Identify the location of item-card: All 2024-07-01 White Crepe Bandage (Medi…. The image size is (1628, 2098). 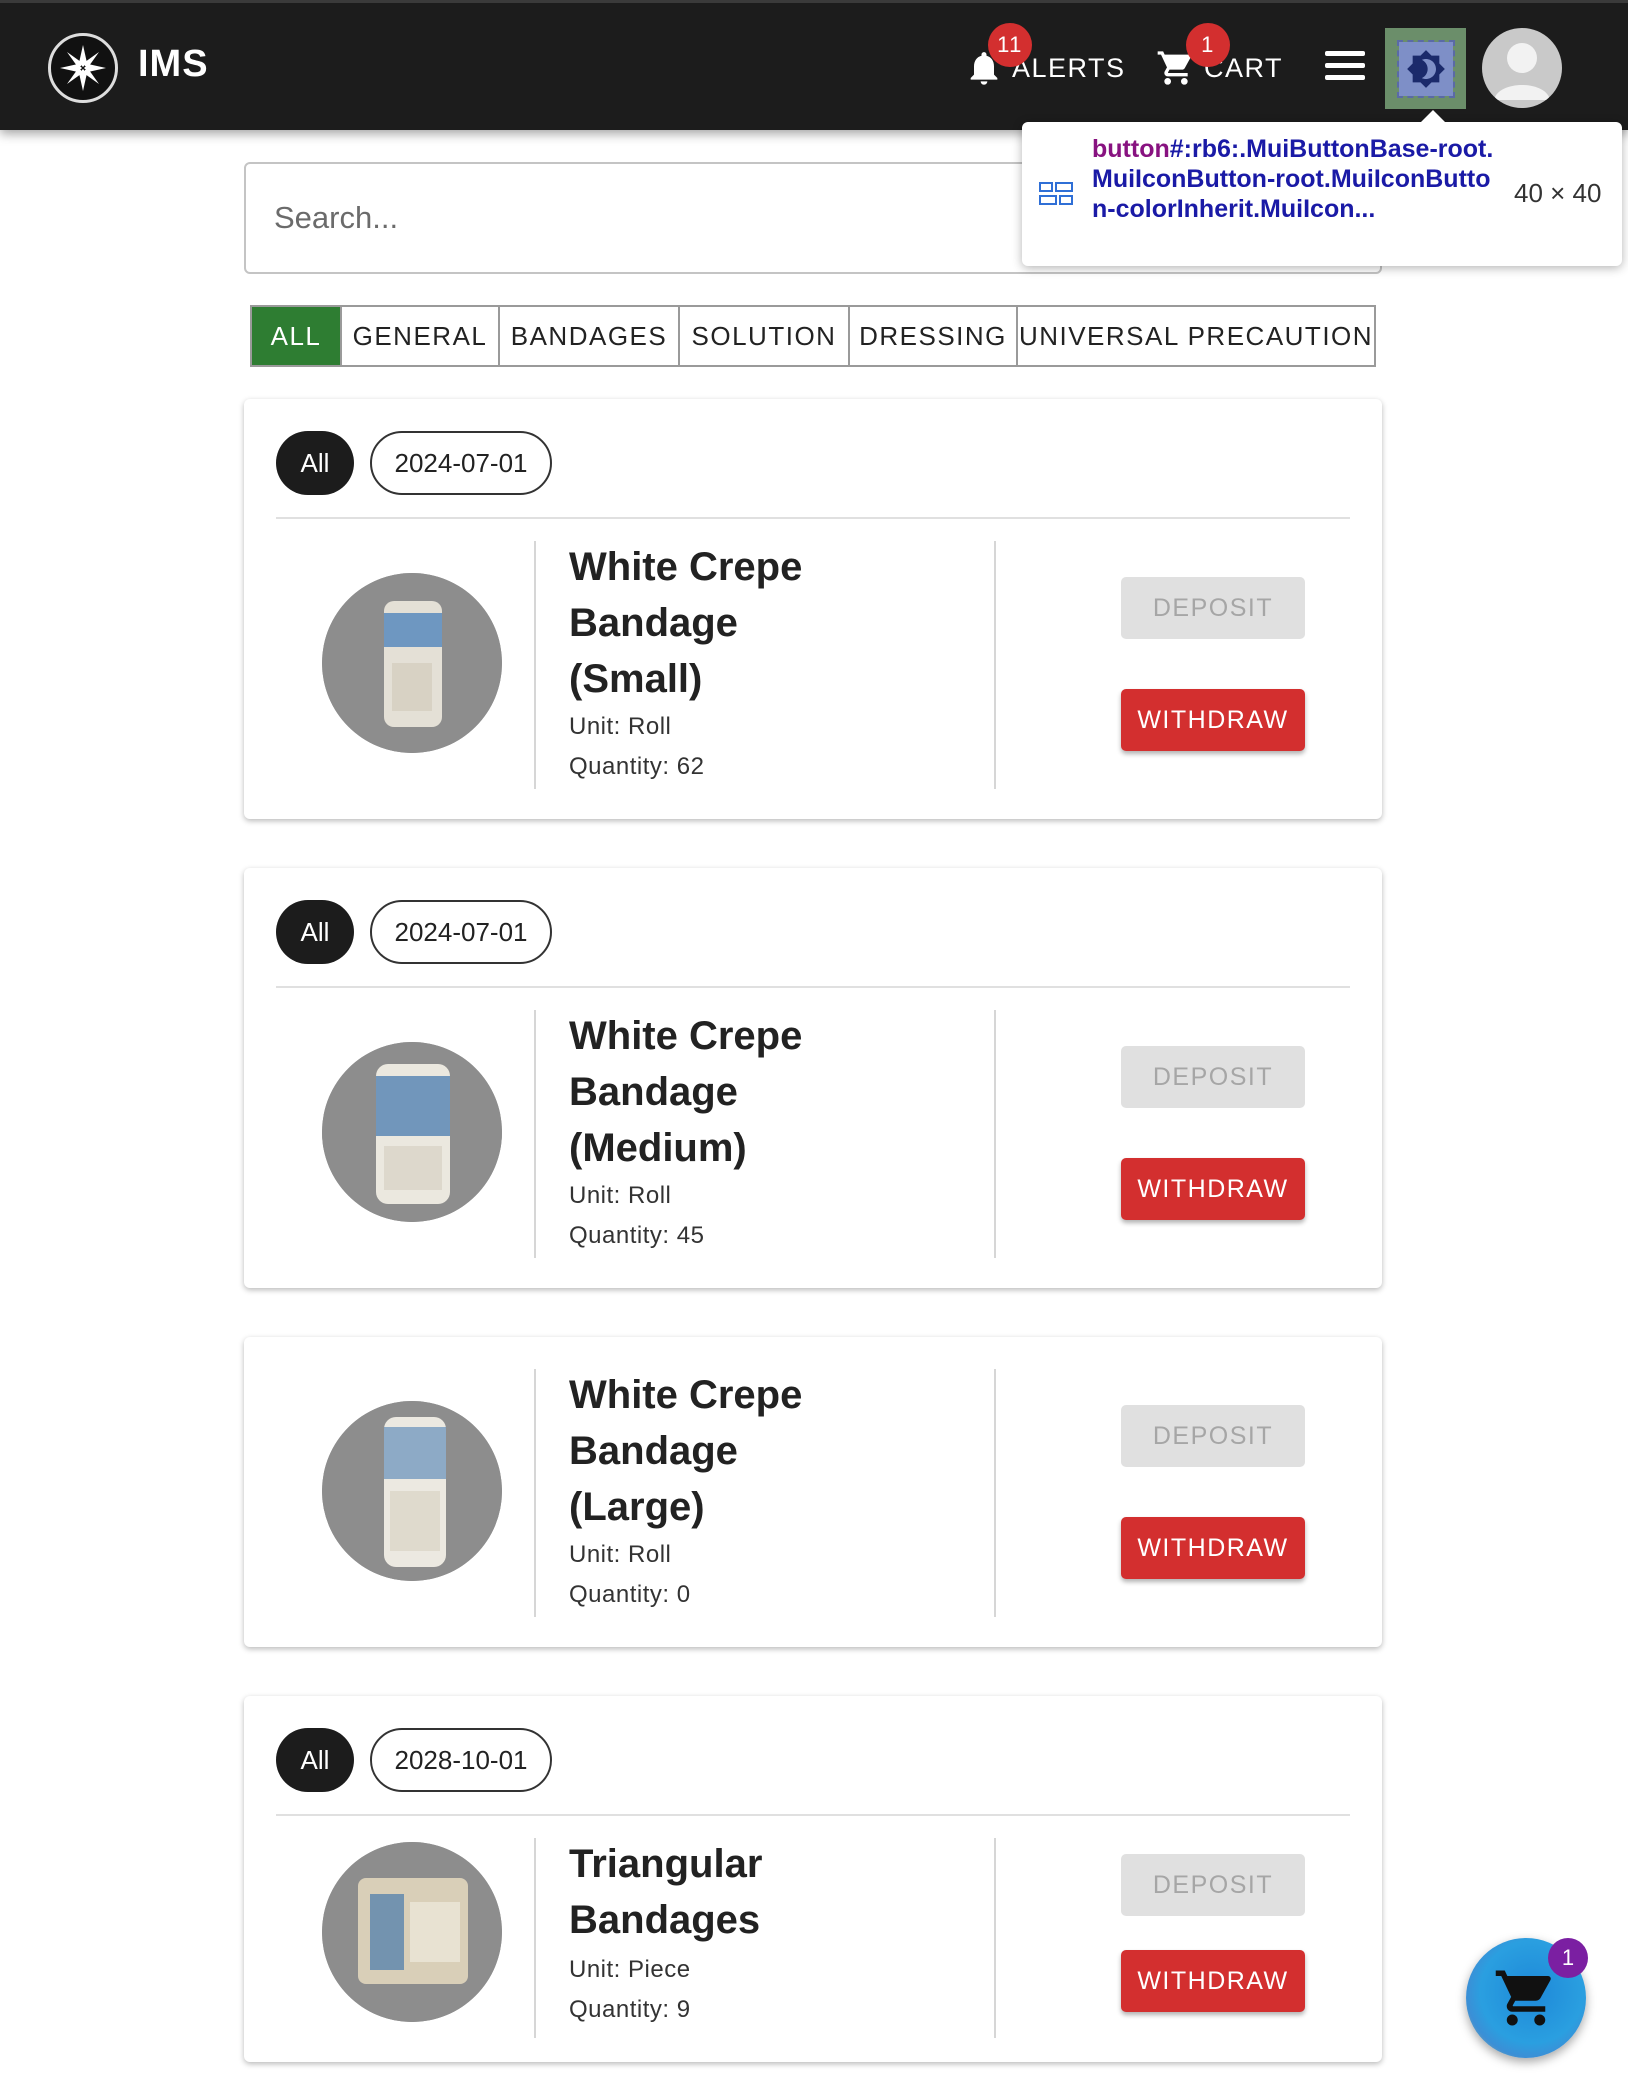
(813, 1078).